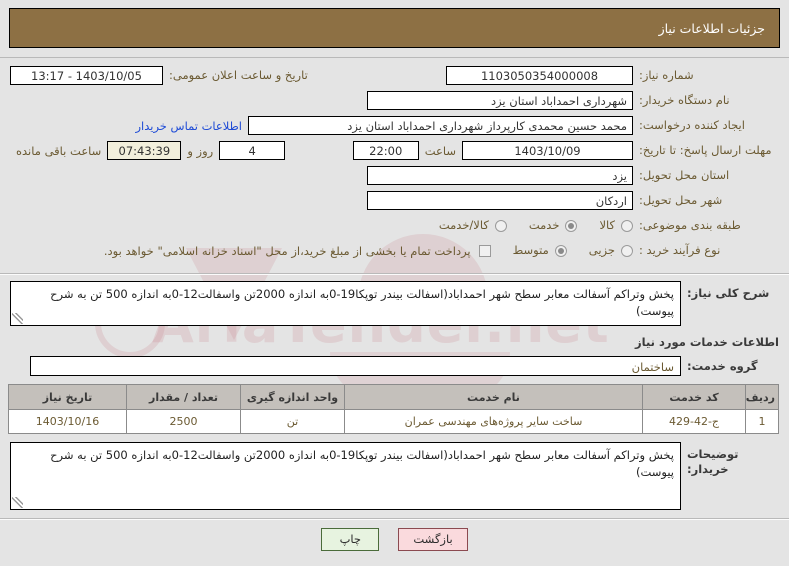 The image size is (789, 566). I want to click on buyer-org-field: شهرداری احمداباد استان یزد, so click(500, 100).